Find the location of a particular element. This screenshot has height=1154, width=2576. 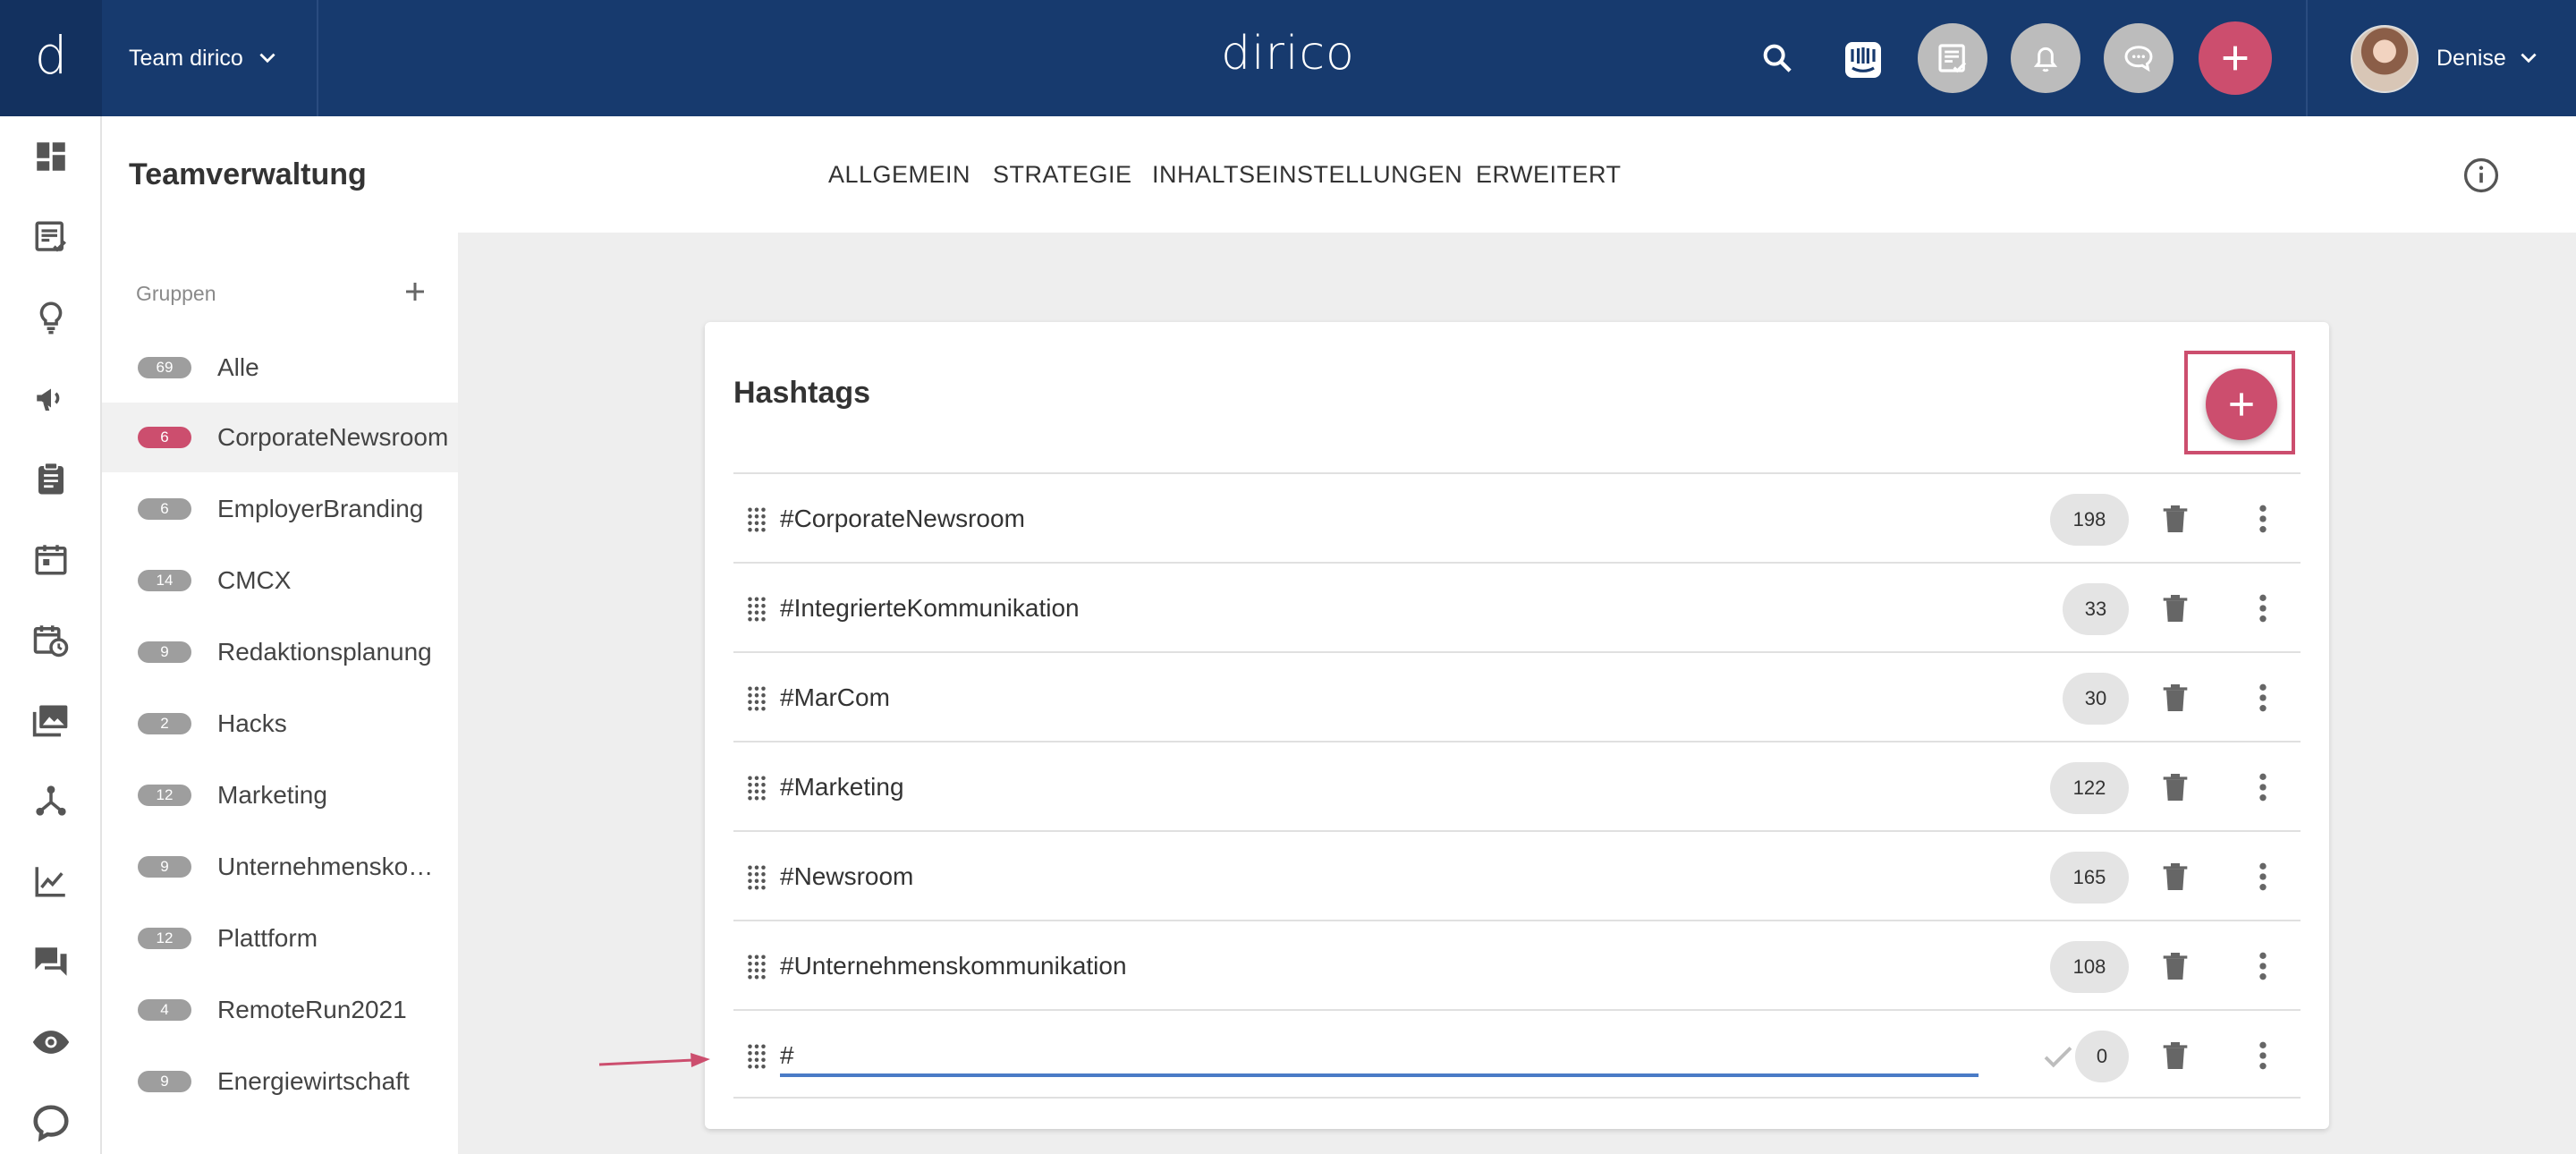

eye-icon is located at coordinates (51, 1042).